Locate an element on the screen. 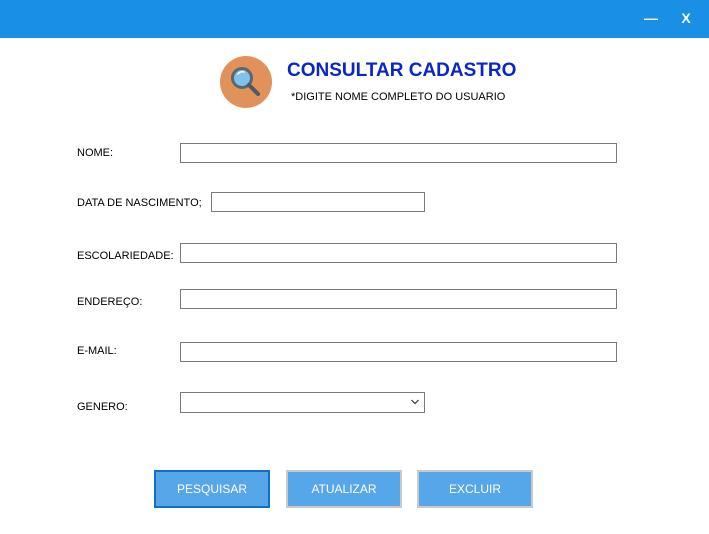 Image resolution: width=709 pixels, height=534 pixels. pesquisar-button: PESQUISAR is located at coordinates (212, 489).